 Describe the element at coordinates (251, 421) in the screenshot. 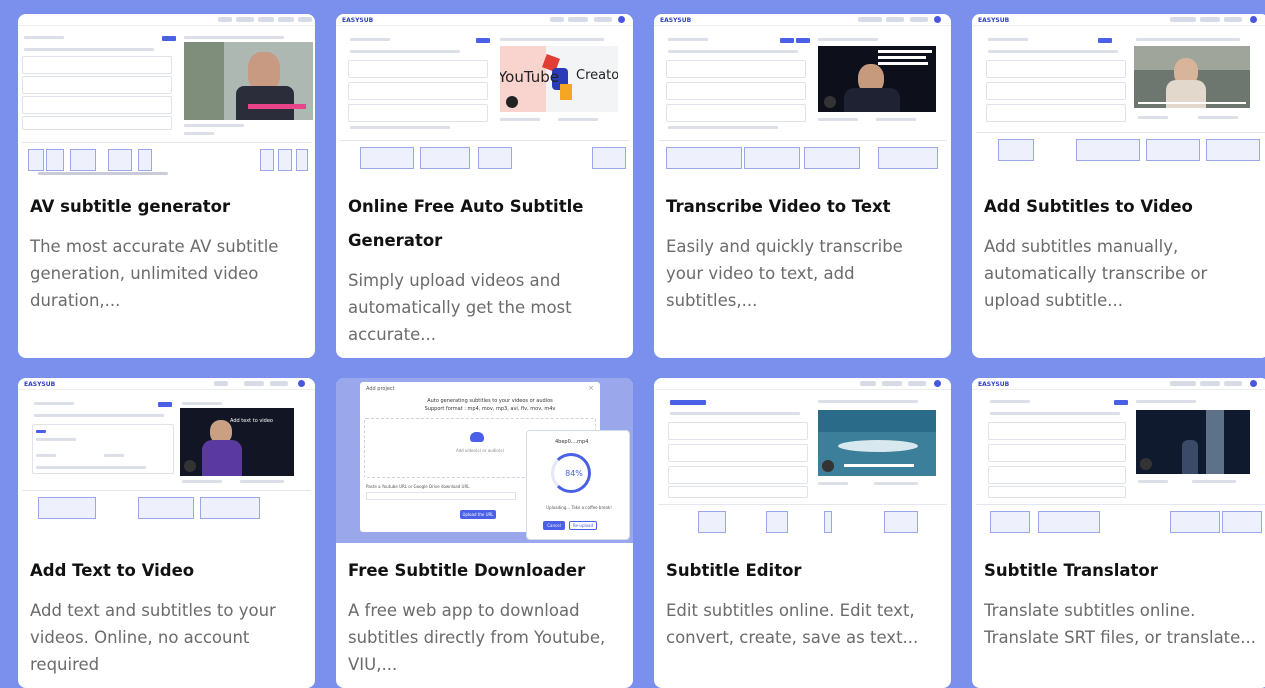

I see `video-overlay-text: Add text to video` at that location.